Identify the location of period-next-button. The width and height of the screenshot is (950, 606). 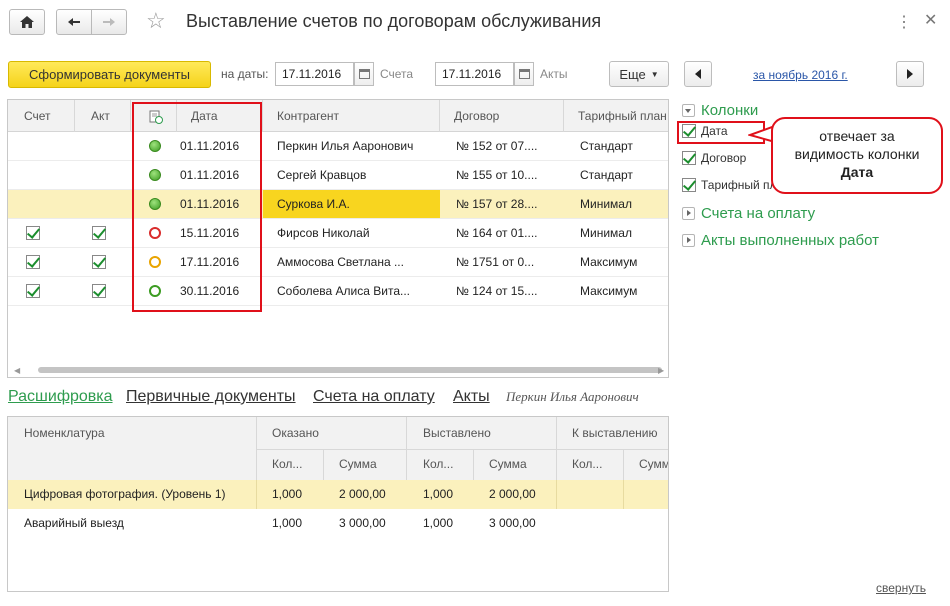
(910, 74).